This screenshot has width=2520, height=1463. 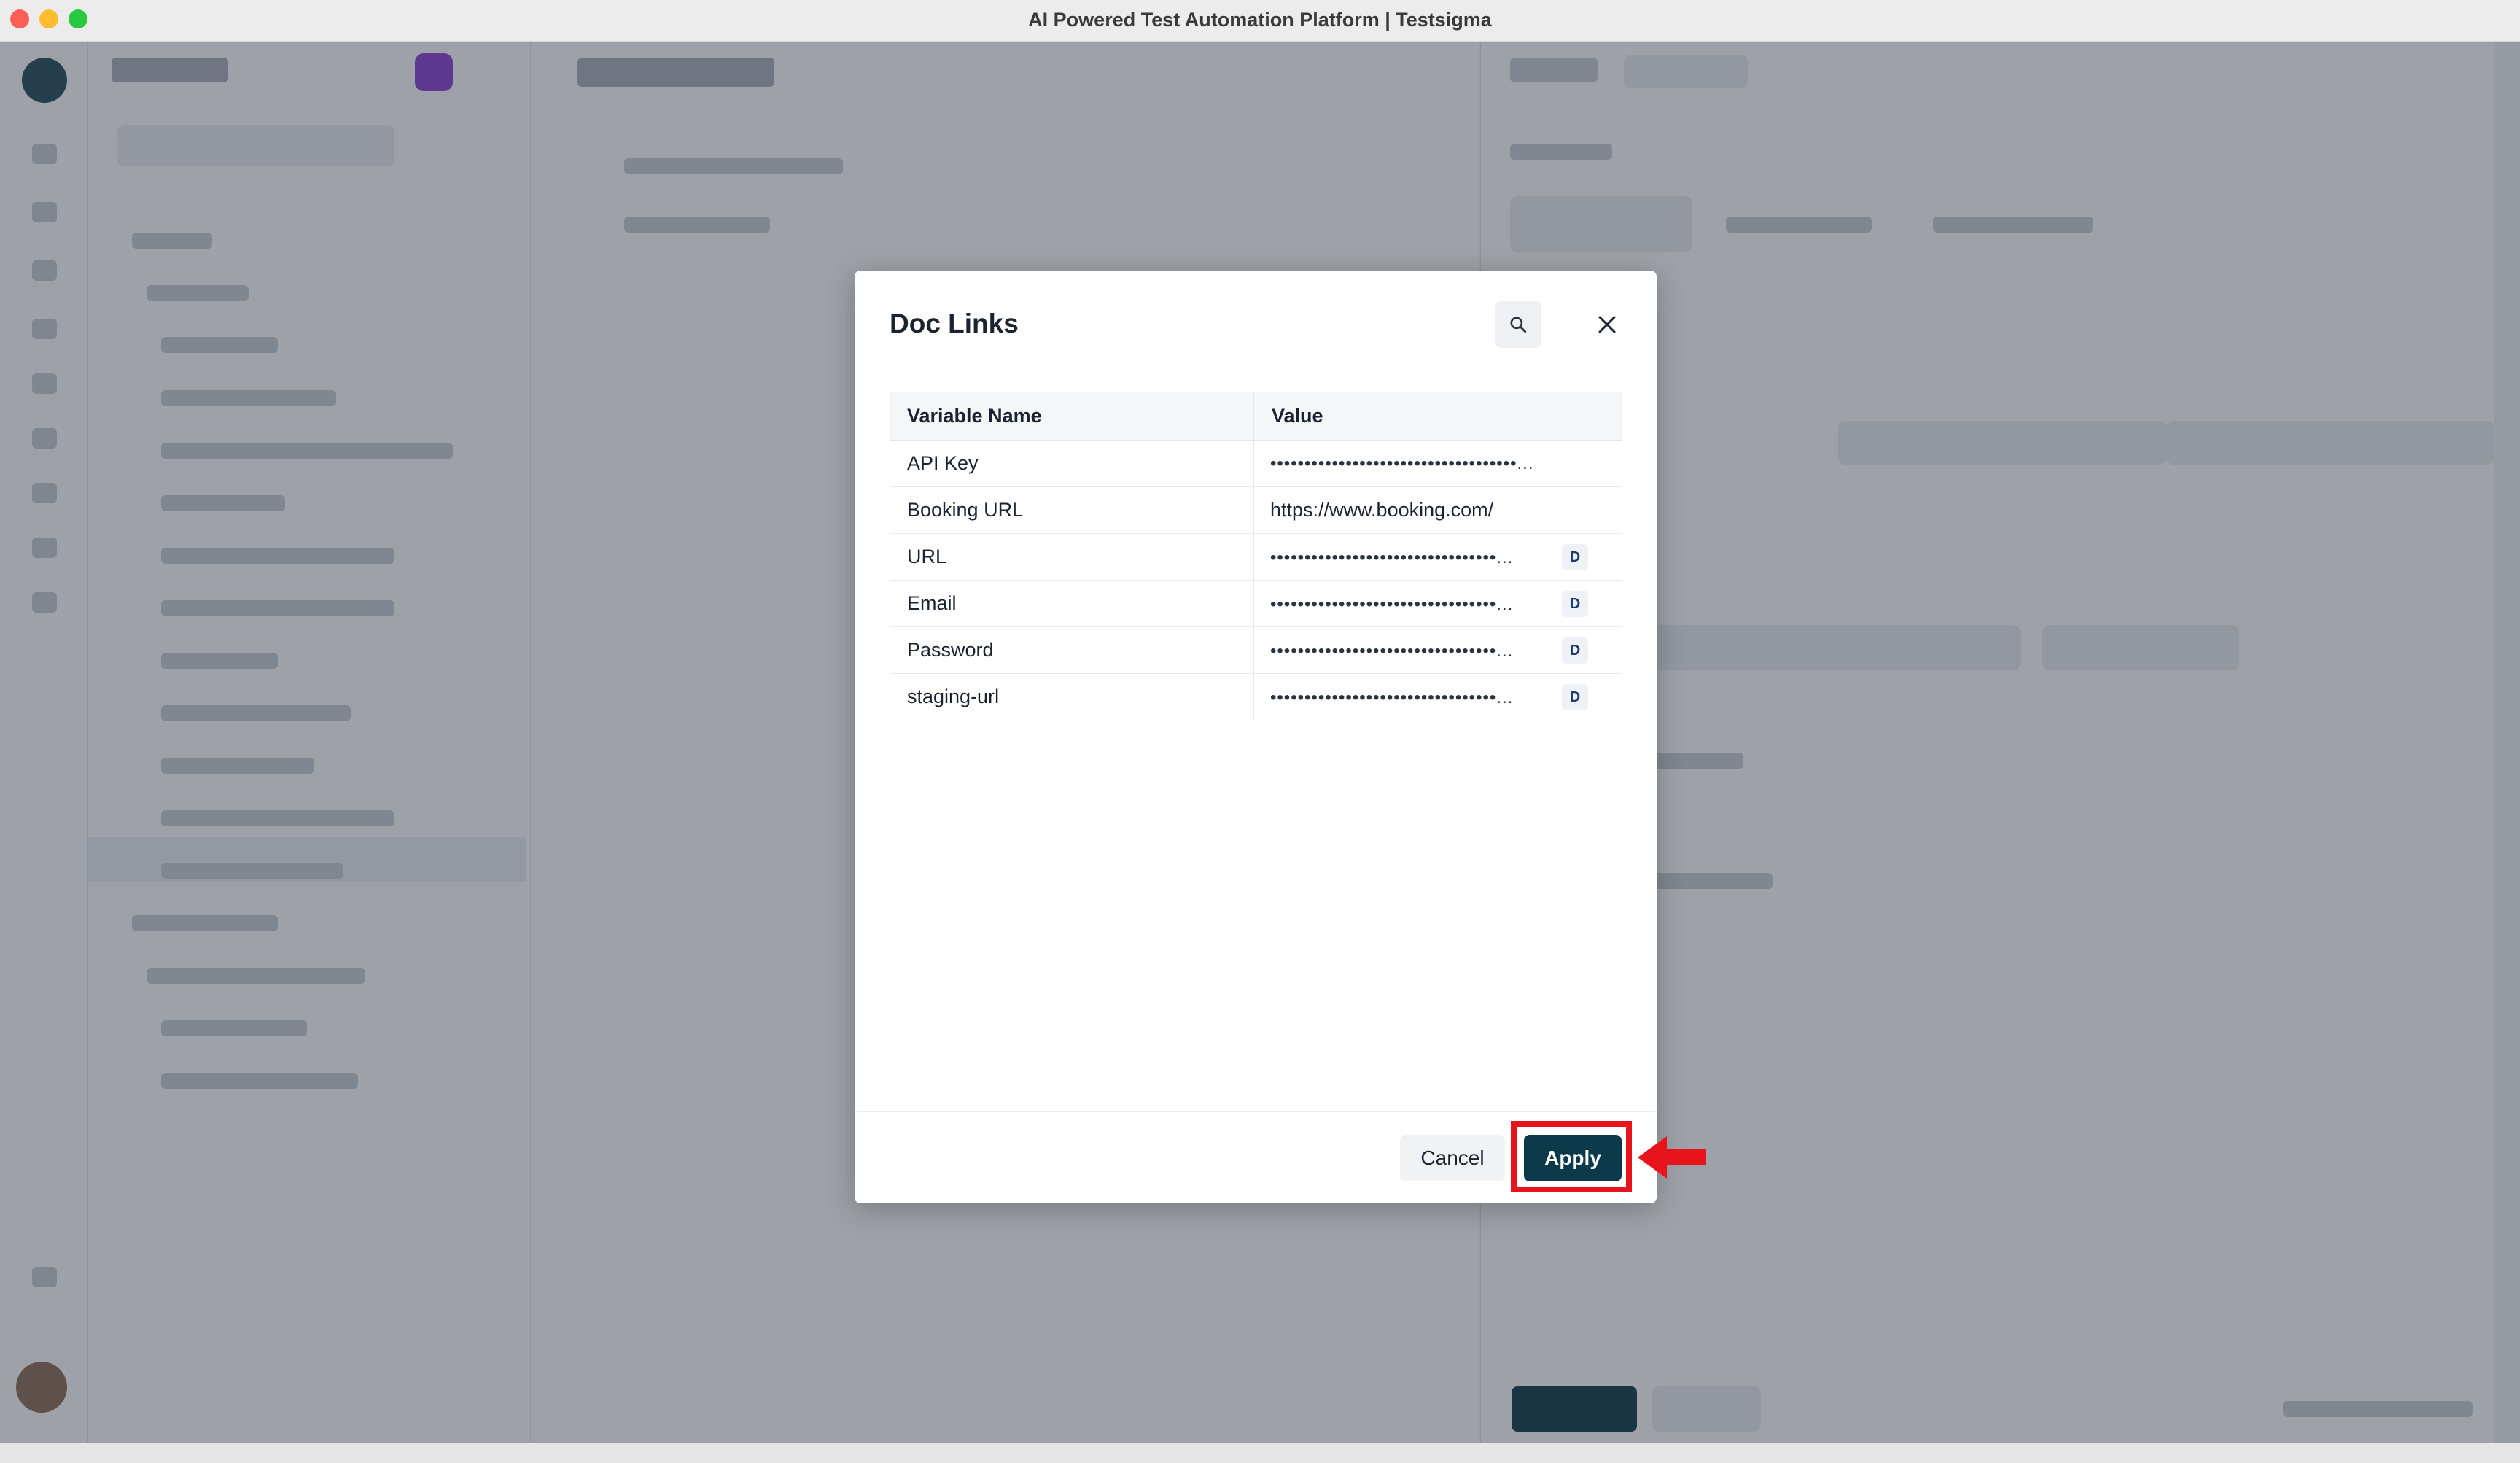 I want to click on dialog-footer-divider, so click(x=1256, y=1111).